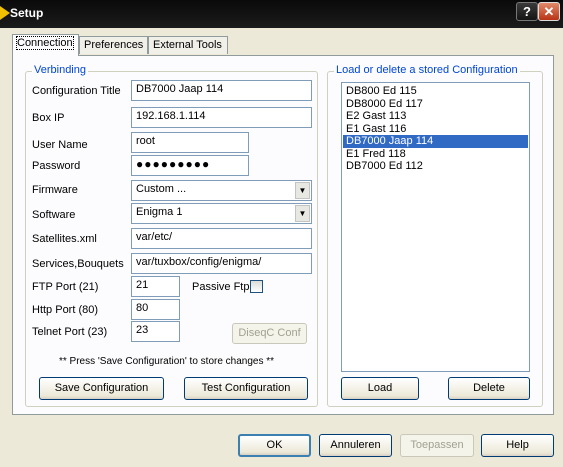  I want to click on test-configuration-button: Test Configuration, so click(246, 388).